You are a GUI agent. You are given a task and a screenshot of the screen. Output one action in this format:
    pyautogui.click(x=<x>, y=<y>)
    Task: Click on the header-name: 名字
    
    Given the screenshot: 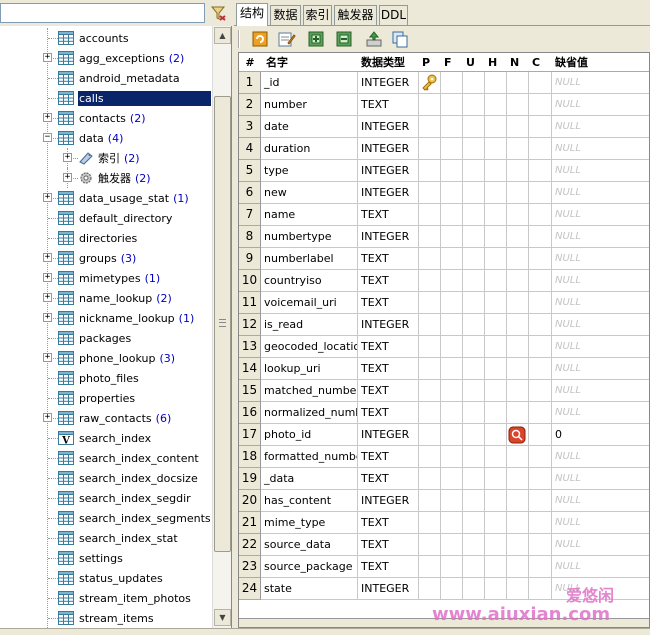 What is the action you would take?
    pyautogui.click(x=309, y=62)
    